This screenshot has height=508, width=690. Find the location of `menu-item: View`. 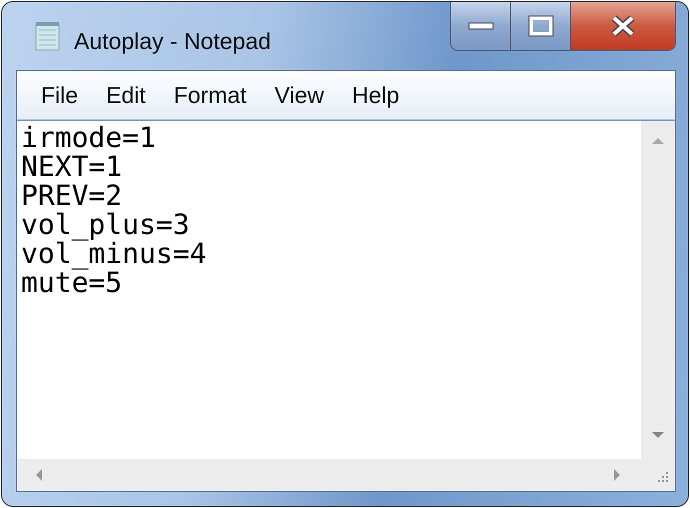

menu-item: View is located at coordinates (299, 95).